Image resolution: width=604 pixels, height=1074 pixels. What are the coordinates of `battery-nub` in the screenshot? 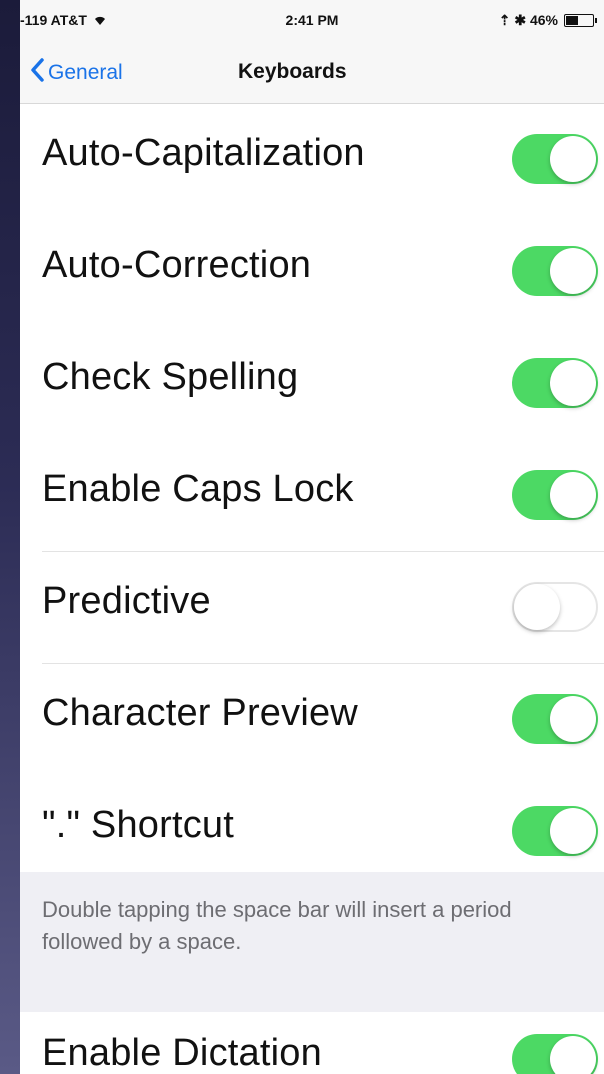 It's located at (596, 20).